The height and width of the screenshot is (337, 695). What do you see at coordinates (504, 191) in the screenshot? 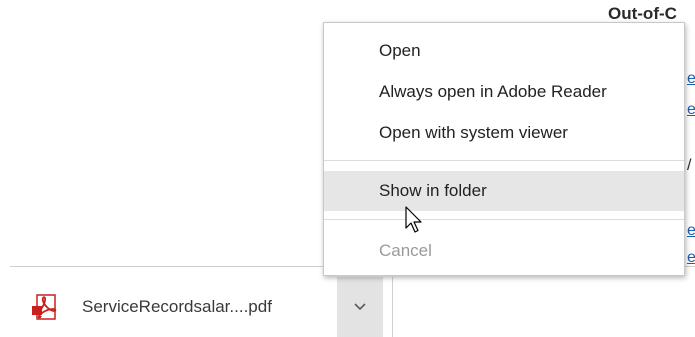
I see `menu-item-show-in-folder: Show in folder` at bounding box center [504, 191].